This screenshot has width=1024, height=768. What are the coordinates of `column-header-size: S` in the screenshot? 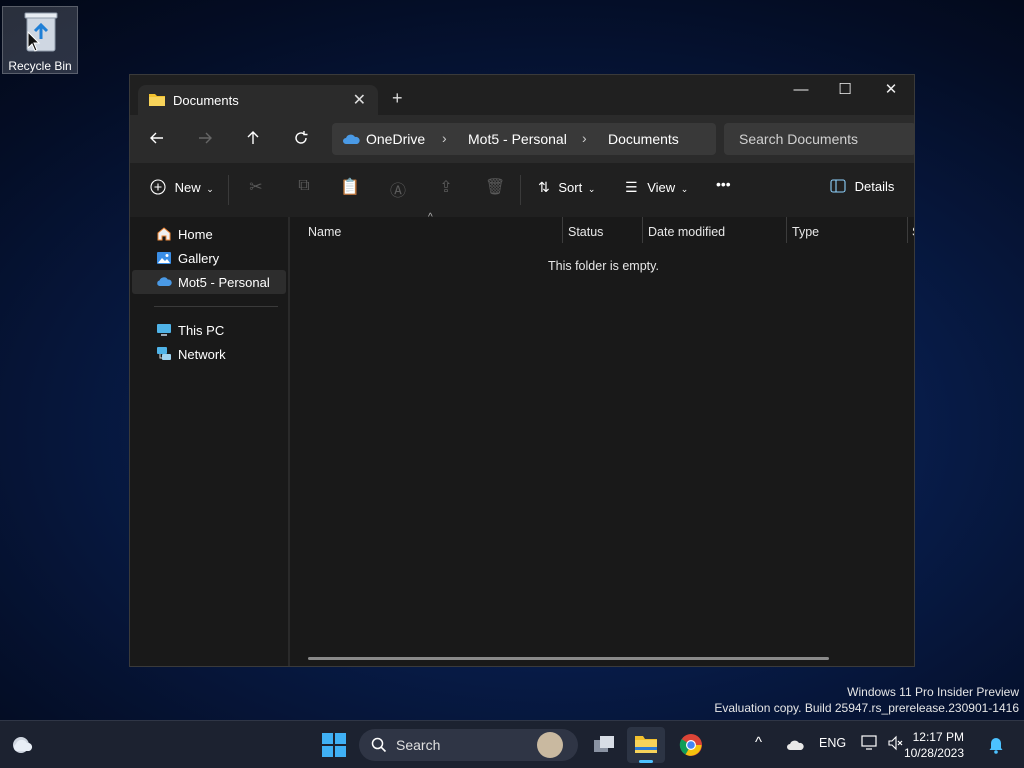 It's located at (913, 232).